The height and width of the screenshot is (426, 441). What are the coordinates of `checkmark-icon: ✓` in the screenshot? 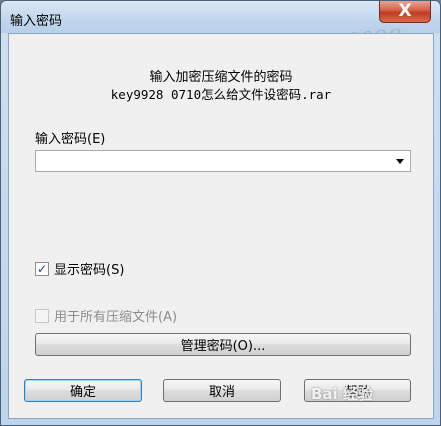 It's located at (42, 268).